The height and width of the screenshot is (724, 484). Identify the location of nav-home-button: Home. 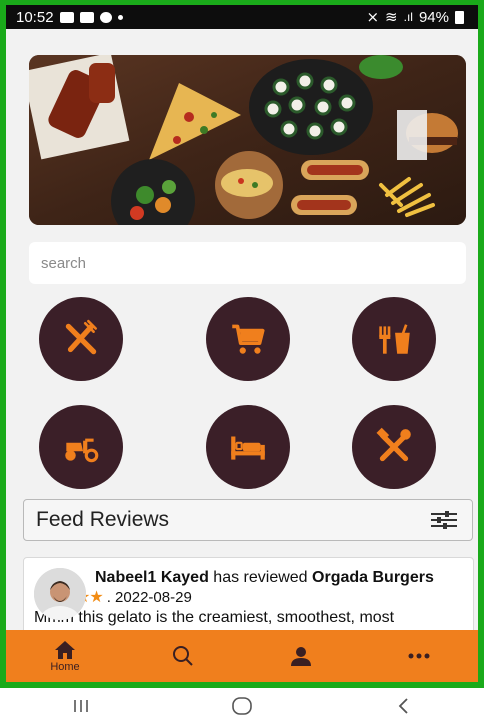
(65, 656).